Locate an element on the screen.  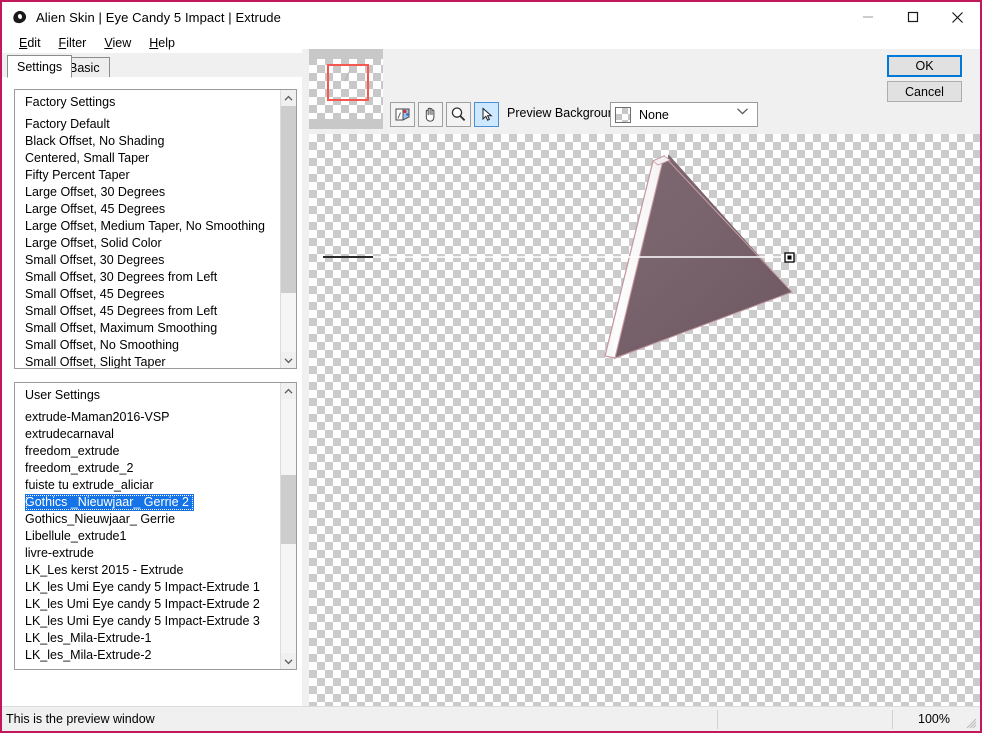
magic-wand-tool-button is located at coordinates (402, 114).